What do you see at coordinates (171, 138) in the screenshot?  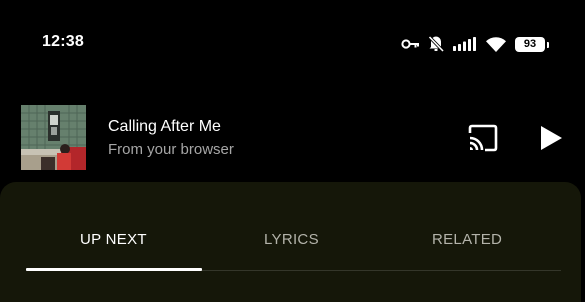 I see `track-info: Calling After Me From your browser` at bounding box center [171, 138].